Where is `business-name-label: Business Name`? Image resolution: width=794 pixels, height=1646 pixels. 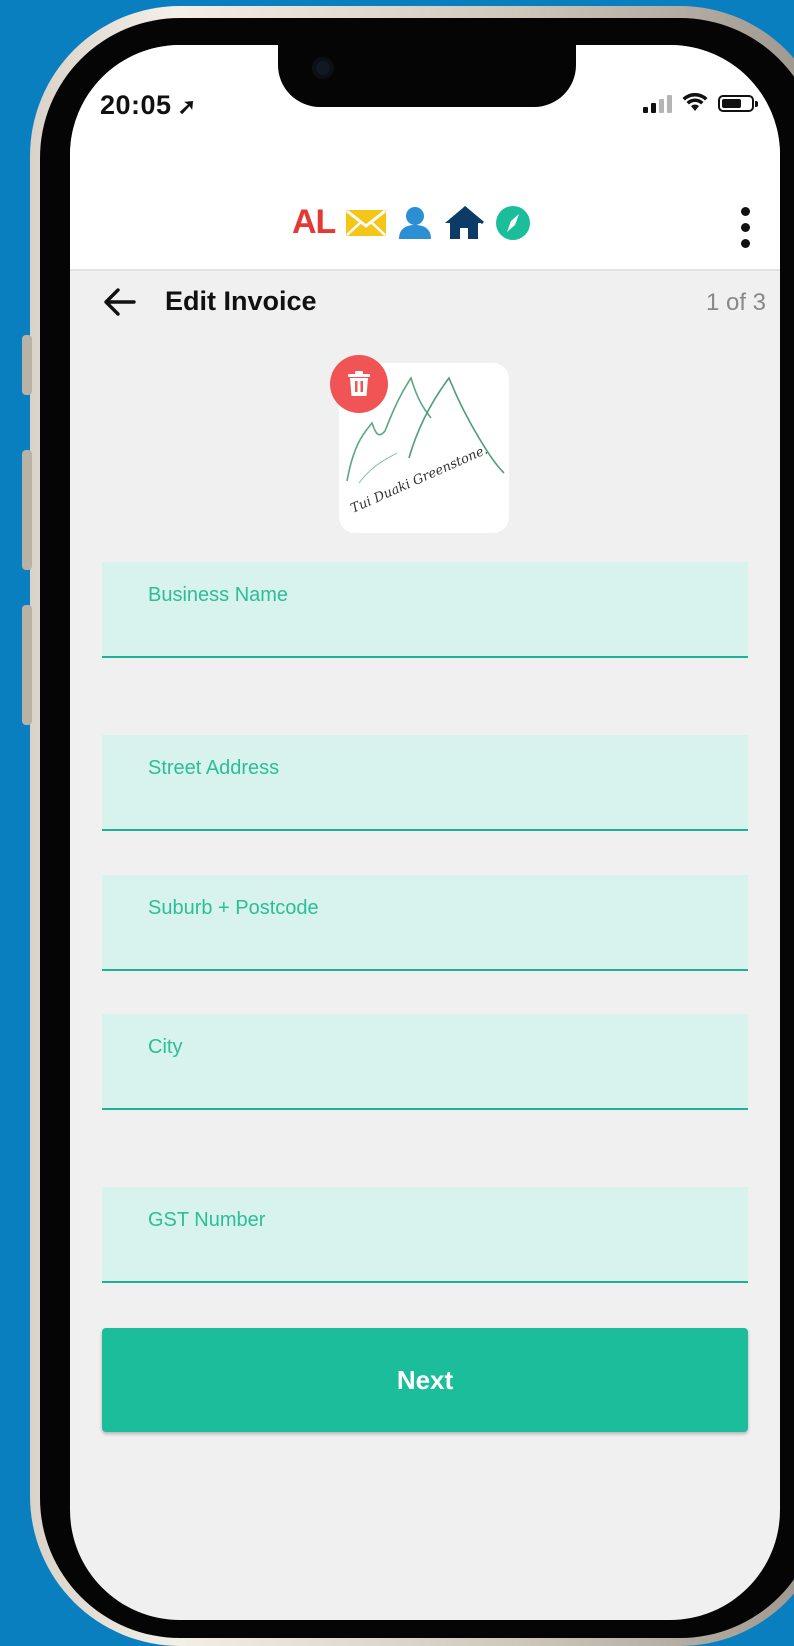
business-name-label: Business Name is located at coordinates (218, 595).